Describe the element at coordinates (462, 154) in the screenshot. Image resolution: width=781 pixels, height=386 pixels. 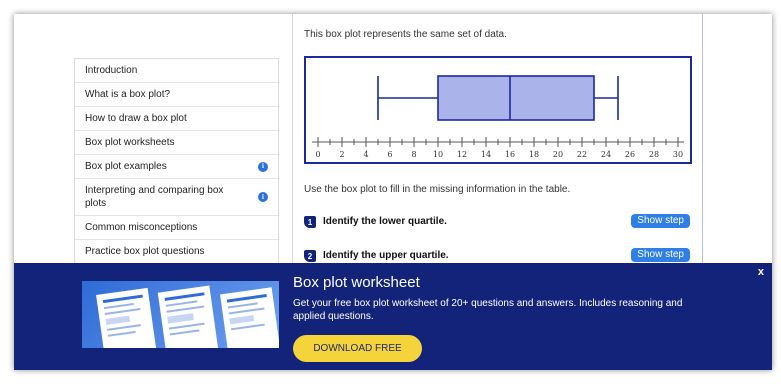
I see `tick-label: 12` at that location.